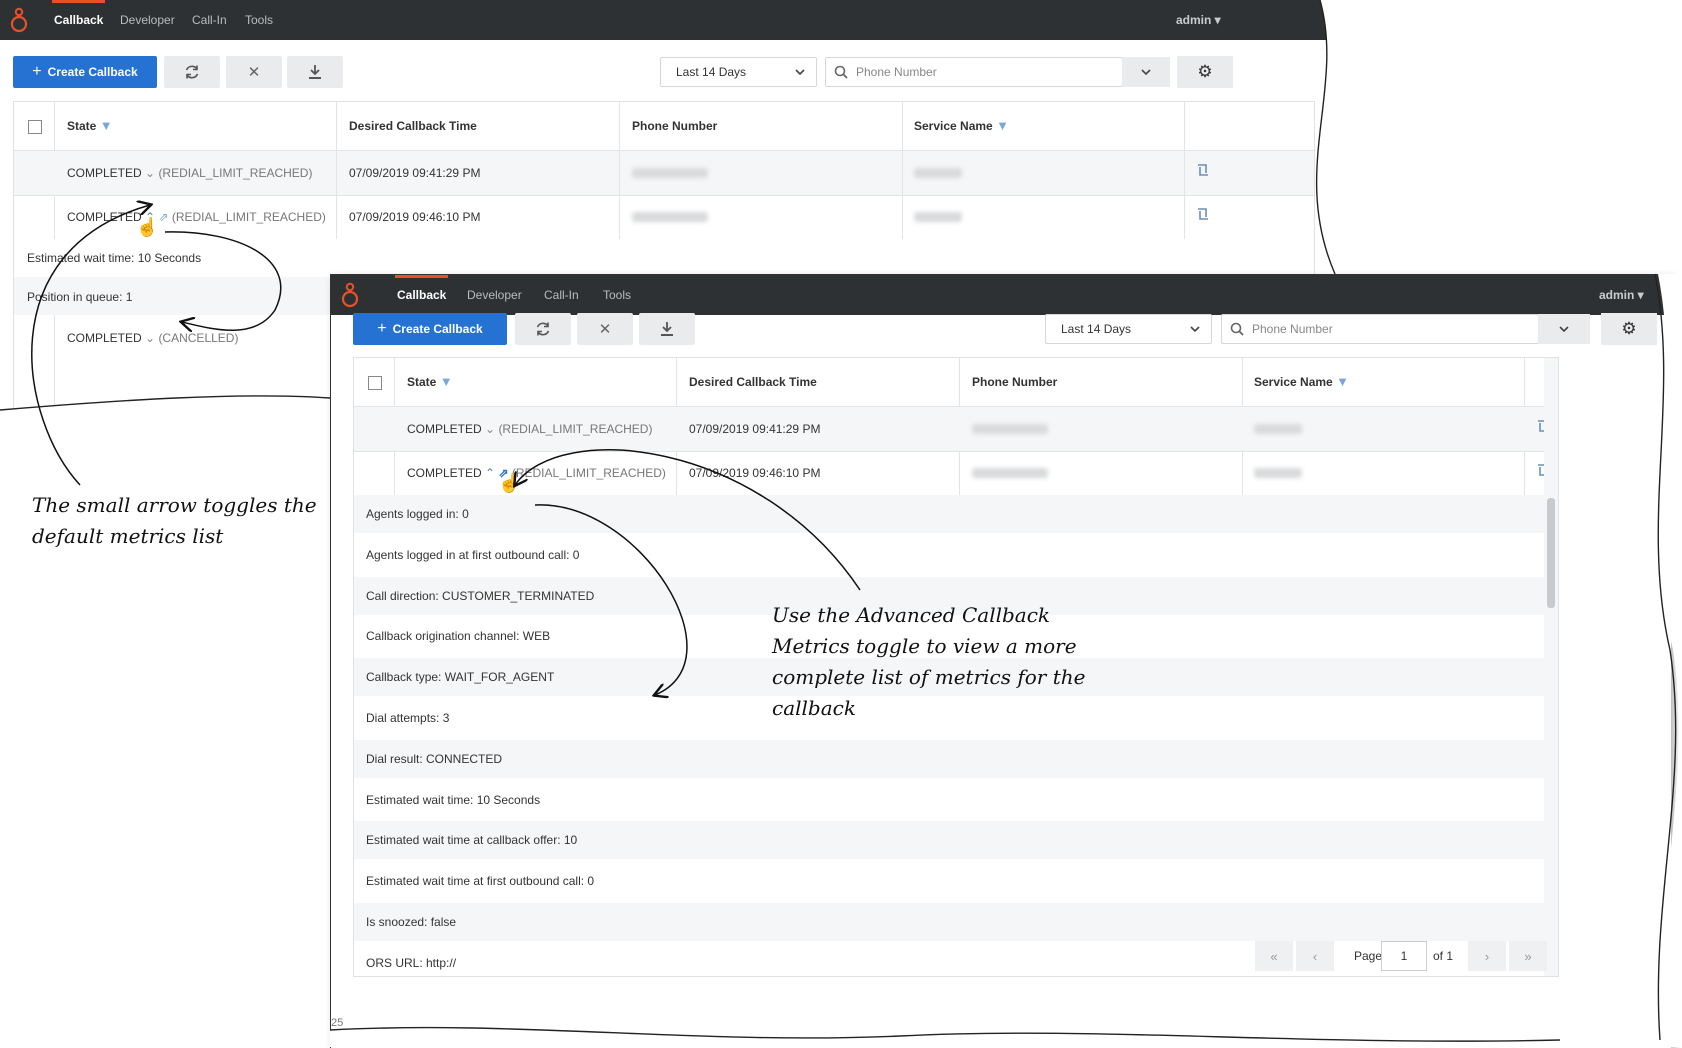  I want to click on annotation-line: default metrics list, so click(128, 536).